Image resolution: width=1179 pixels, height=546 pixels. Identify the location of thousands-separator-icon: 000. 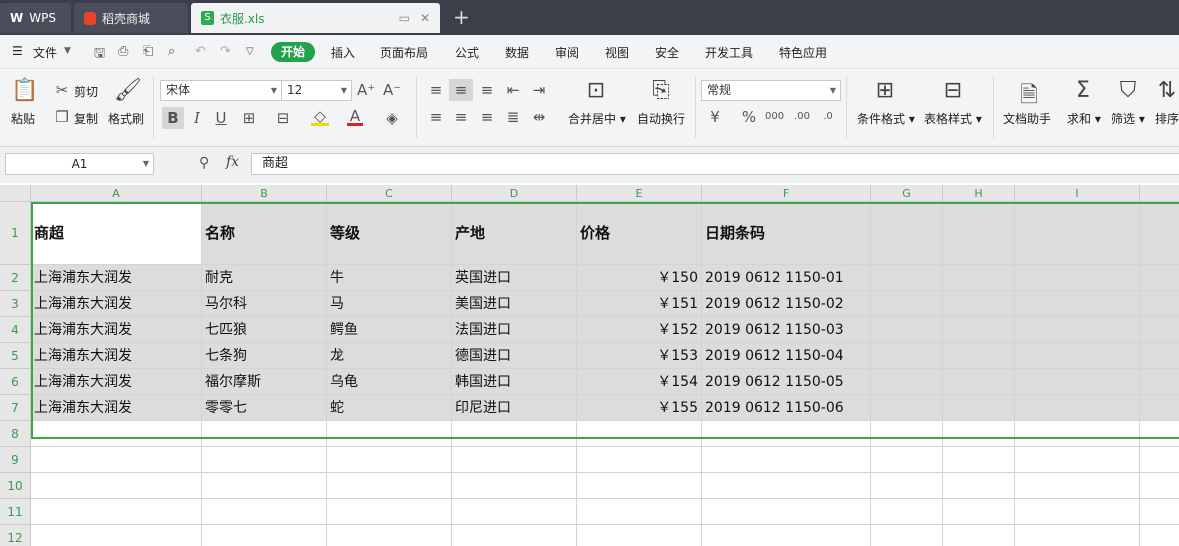
(774, 117).